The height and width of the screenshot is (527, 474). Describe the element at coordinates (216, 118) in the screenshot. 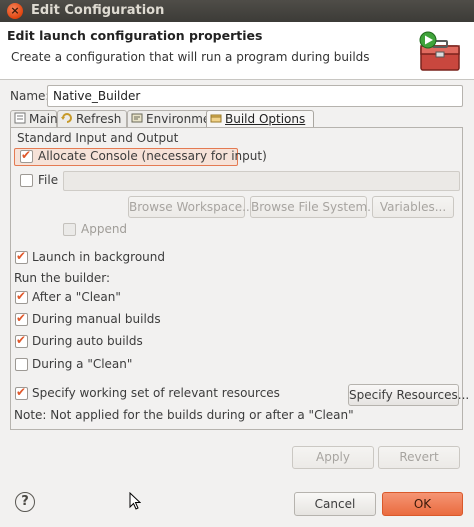

I see `build-options-icon` at that location.